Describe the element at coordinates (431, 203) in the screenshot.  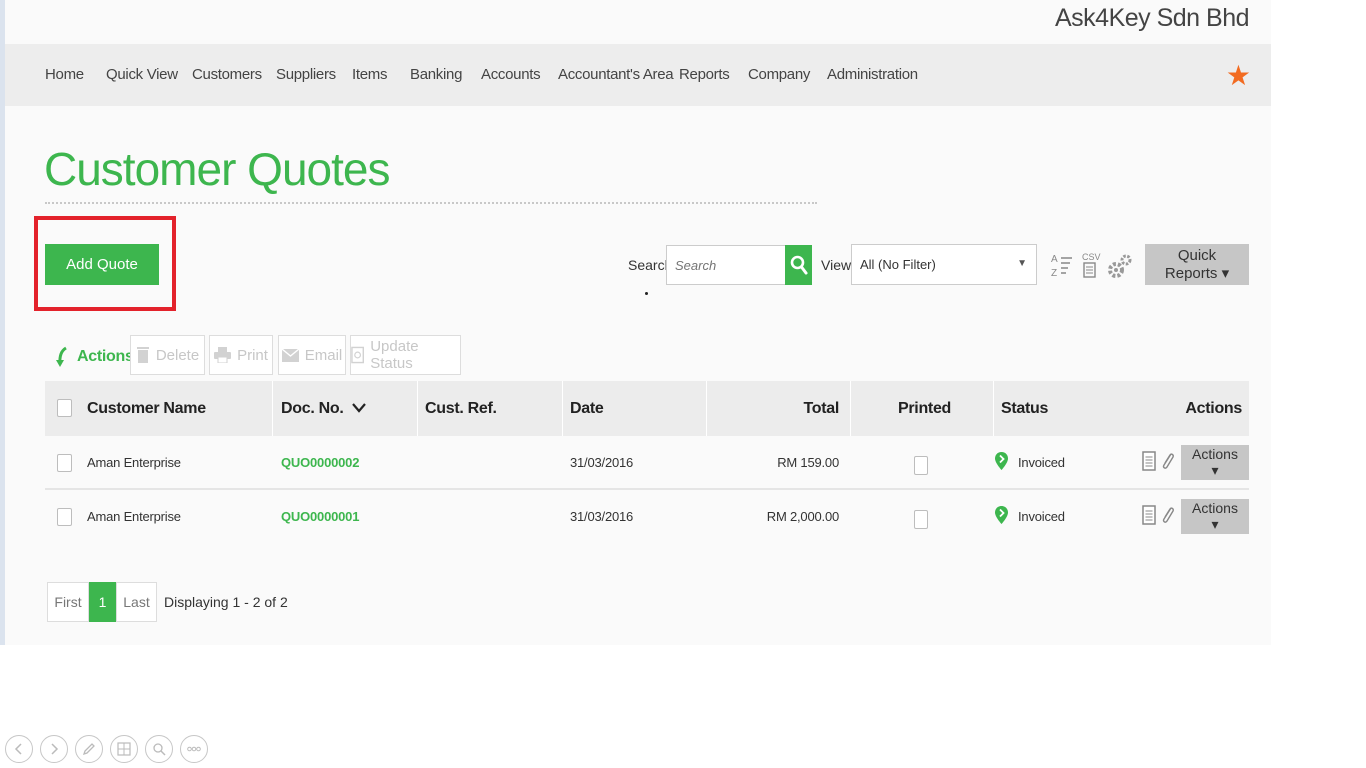
I see `title-divider` at that location.